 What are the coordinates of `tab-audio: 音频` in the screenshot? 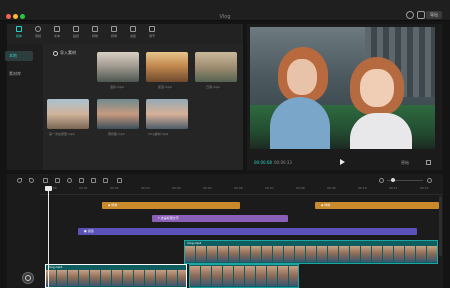 It's located at (38, 32).